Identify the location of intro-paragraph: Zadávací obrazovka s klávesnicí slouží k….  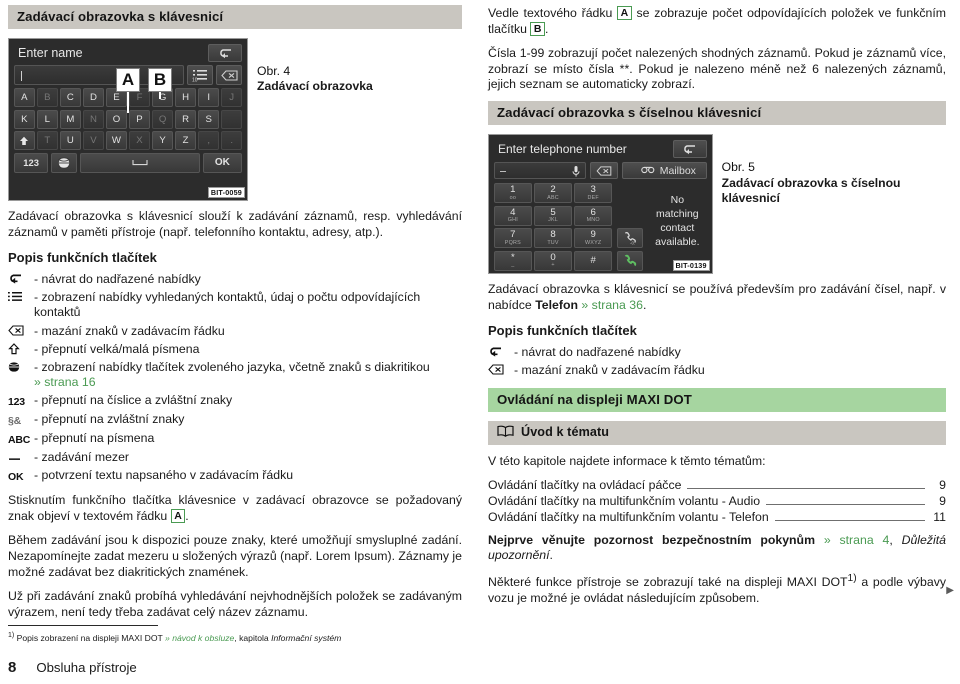
(235, 224).